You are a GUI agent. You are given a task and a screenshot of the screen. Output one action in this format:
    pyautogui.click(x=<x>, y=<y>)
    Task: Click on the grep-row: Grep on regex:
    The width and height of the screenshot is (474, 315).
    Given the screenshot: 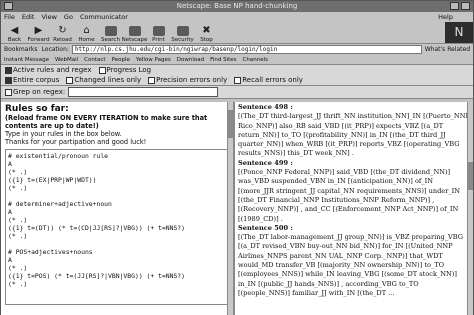 What is the action you would take?
    pyautogui.click(x=237, y=92)
    